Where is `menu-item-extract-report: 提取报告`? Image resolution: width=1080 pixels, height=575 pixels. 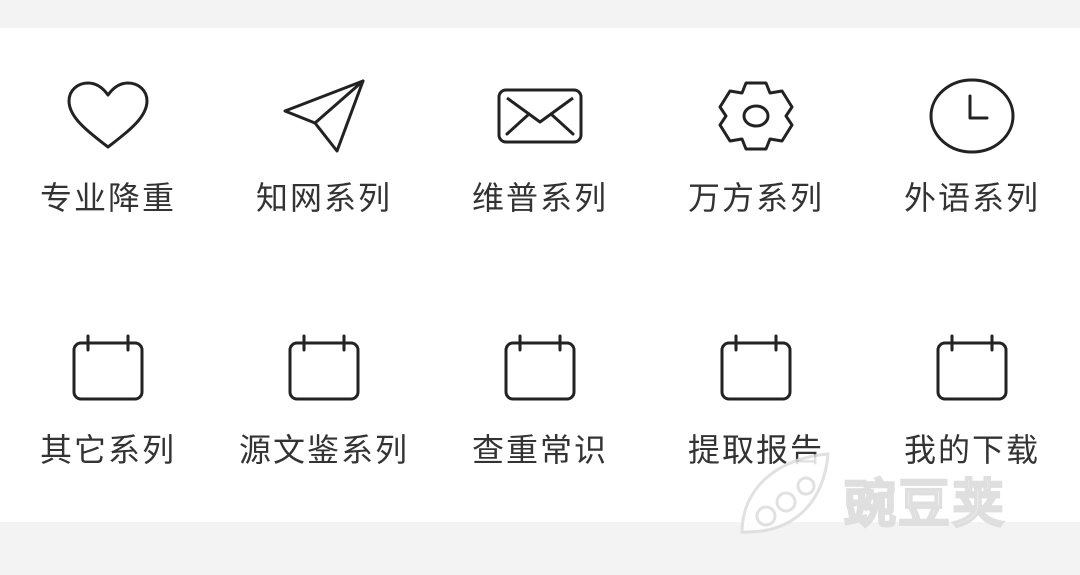
menu-item-extract-report: 提取报告 is located at coordinates (756, 399).